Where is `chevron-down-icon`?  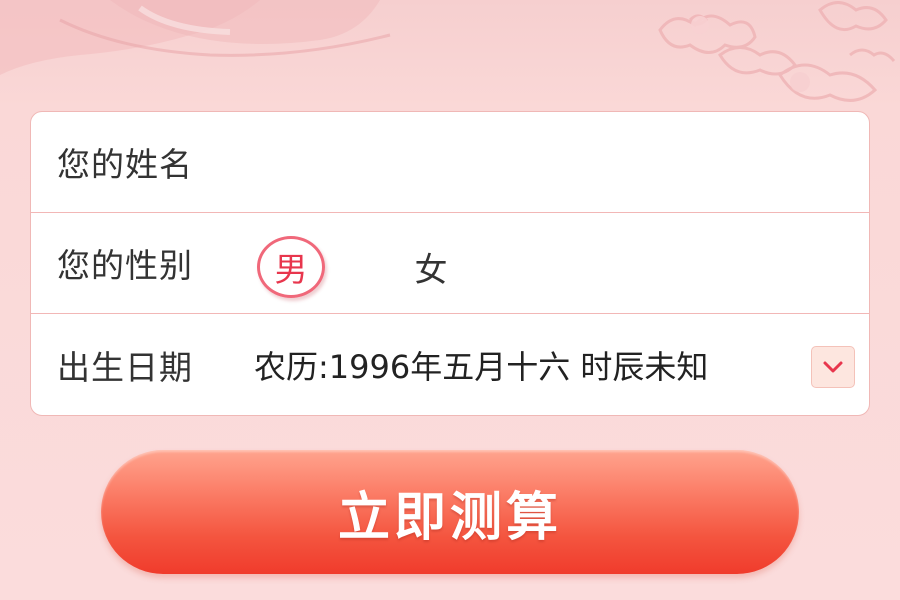 chevron-down-icon is located at coordinates (833, 367).